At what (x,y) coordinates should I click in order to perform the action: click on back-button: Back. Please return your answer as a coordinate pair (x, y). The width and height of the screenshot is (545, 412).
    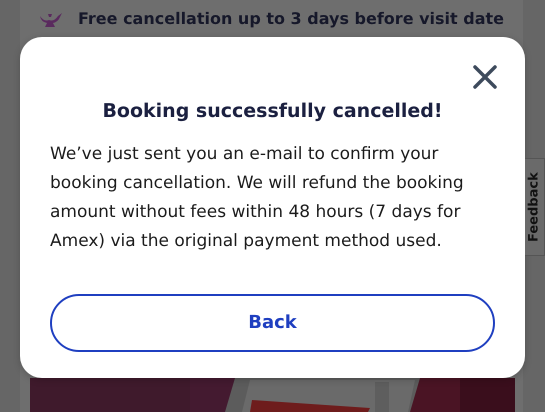
    Looking at the image, I should click on (272, 323).